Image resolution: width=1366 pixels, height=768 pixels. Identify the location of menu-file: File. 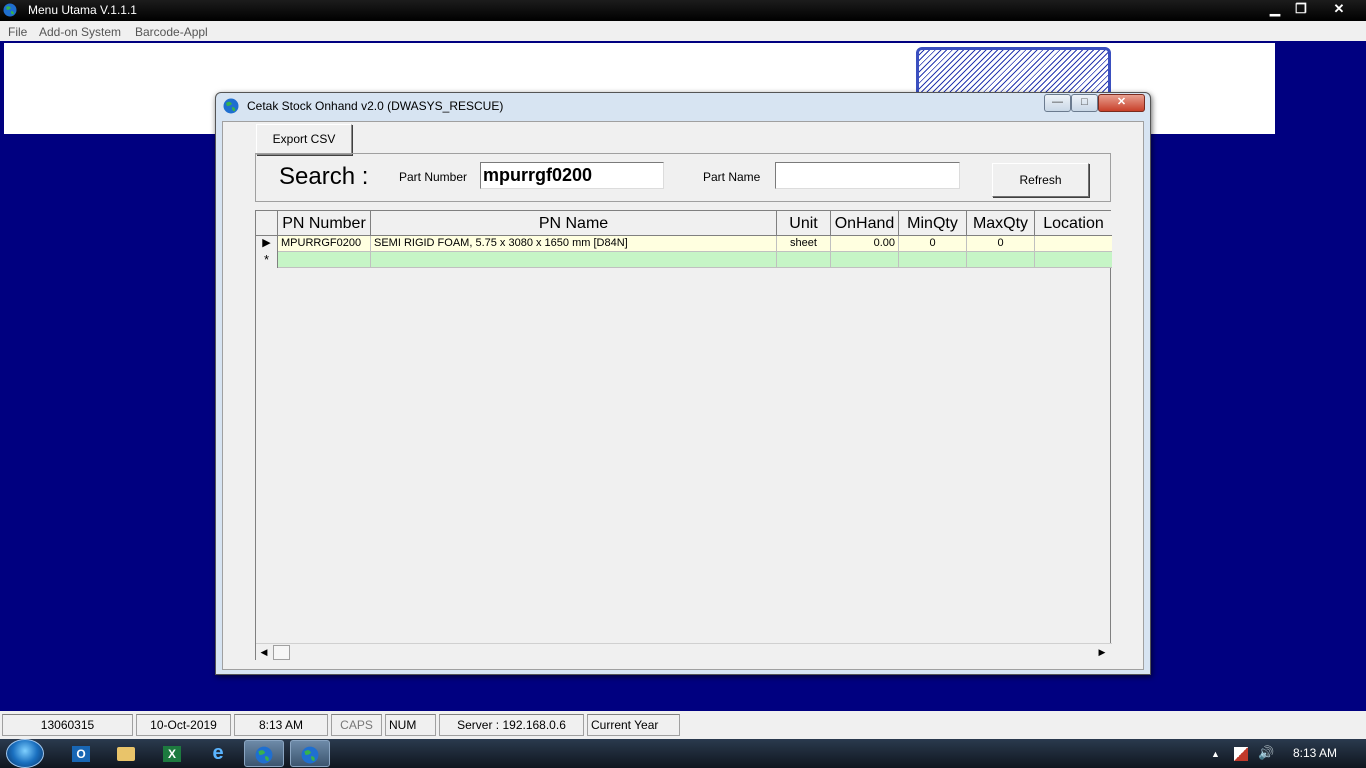
(17, 32).